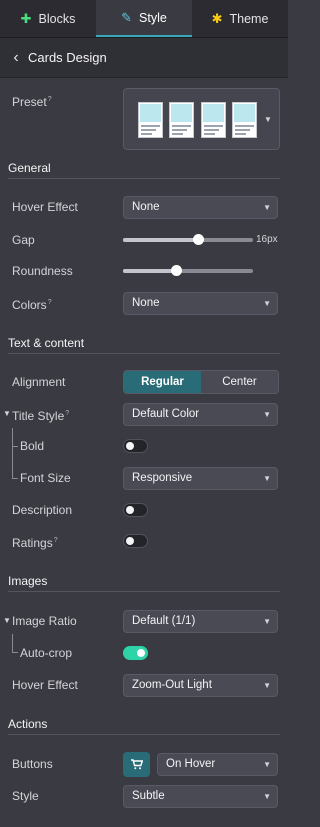 The width and height of the screenshot is (320, 827). I want to click on cart-icon, so click(136, 764).